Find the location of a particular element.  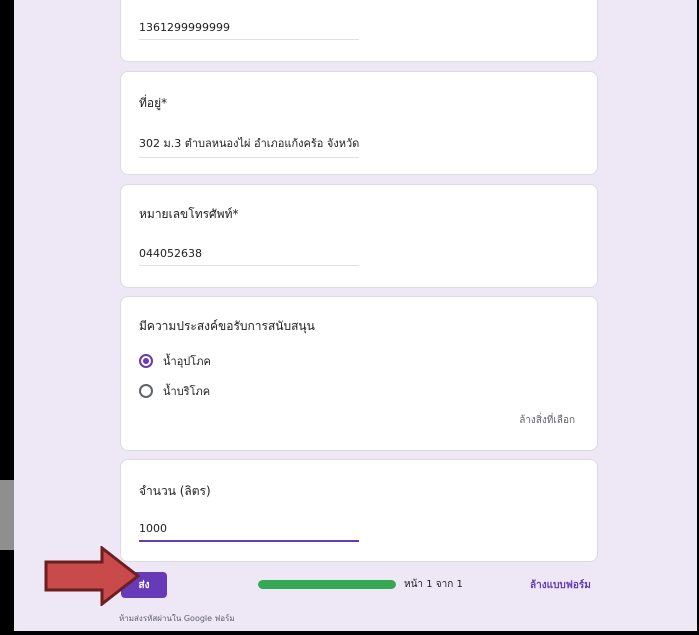

left-strip-grey is located at coordinates (7, 515).